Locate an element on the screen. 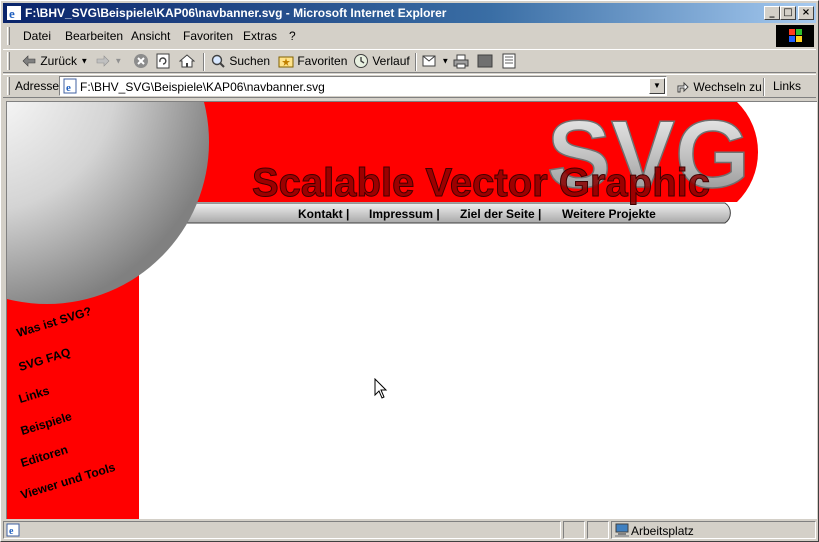  status-main-cell: e is located at coordinates (282, 530).